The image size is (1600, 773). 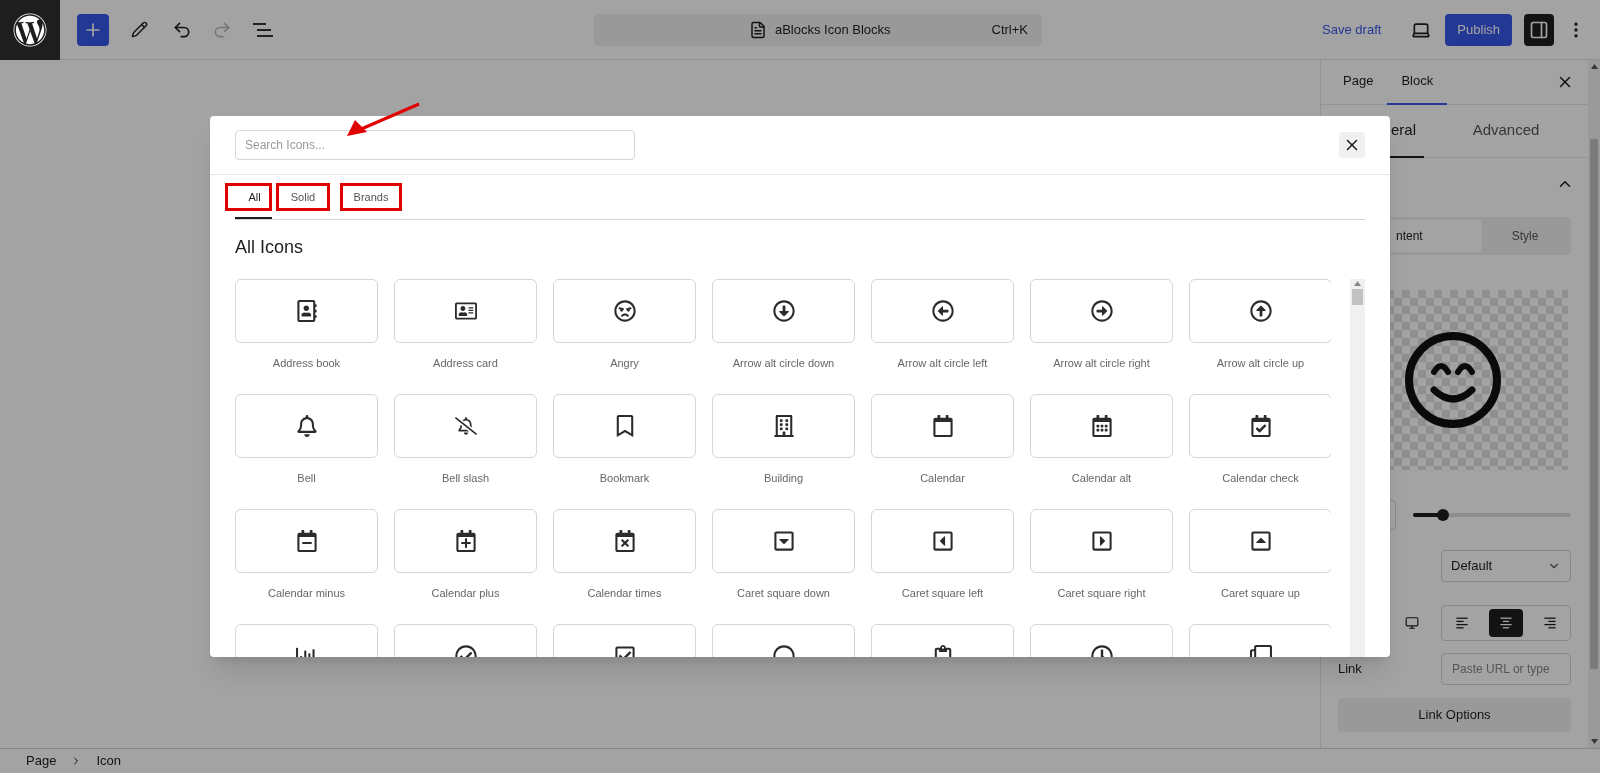 What do you see at coordinates (108, 761) in the screenshot?
I see `breadcrumb-link: Icon` at bounding box center [108, 761].